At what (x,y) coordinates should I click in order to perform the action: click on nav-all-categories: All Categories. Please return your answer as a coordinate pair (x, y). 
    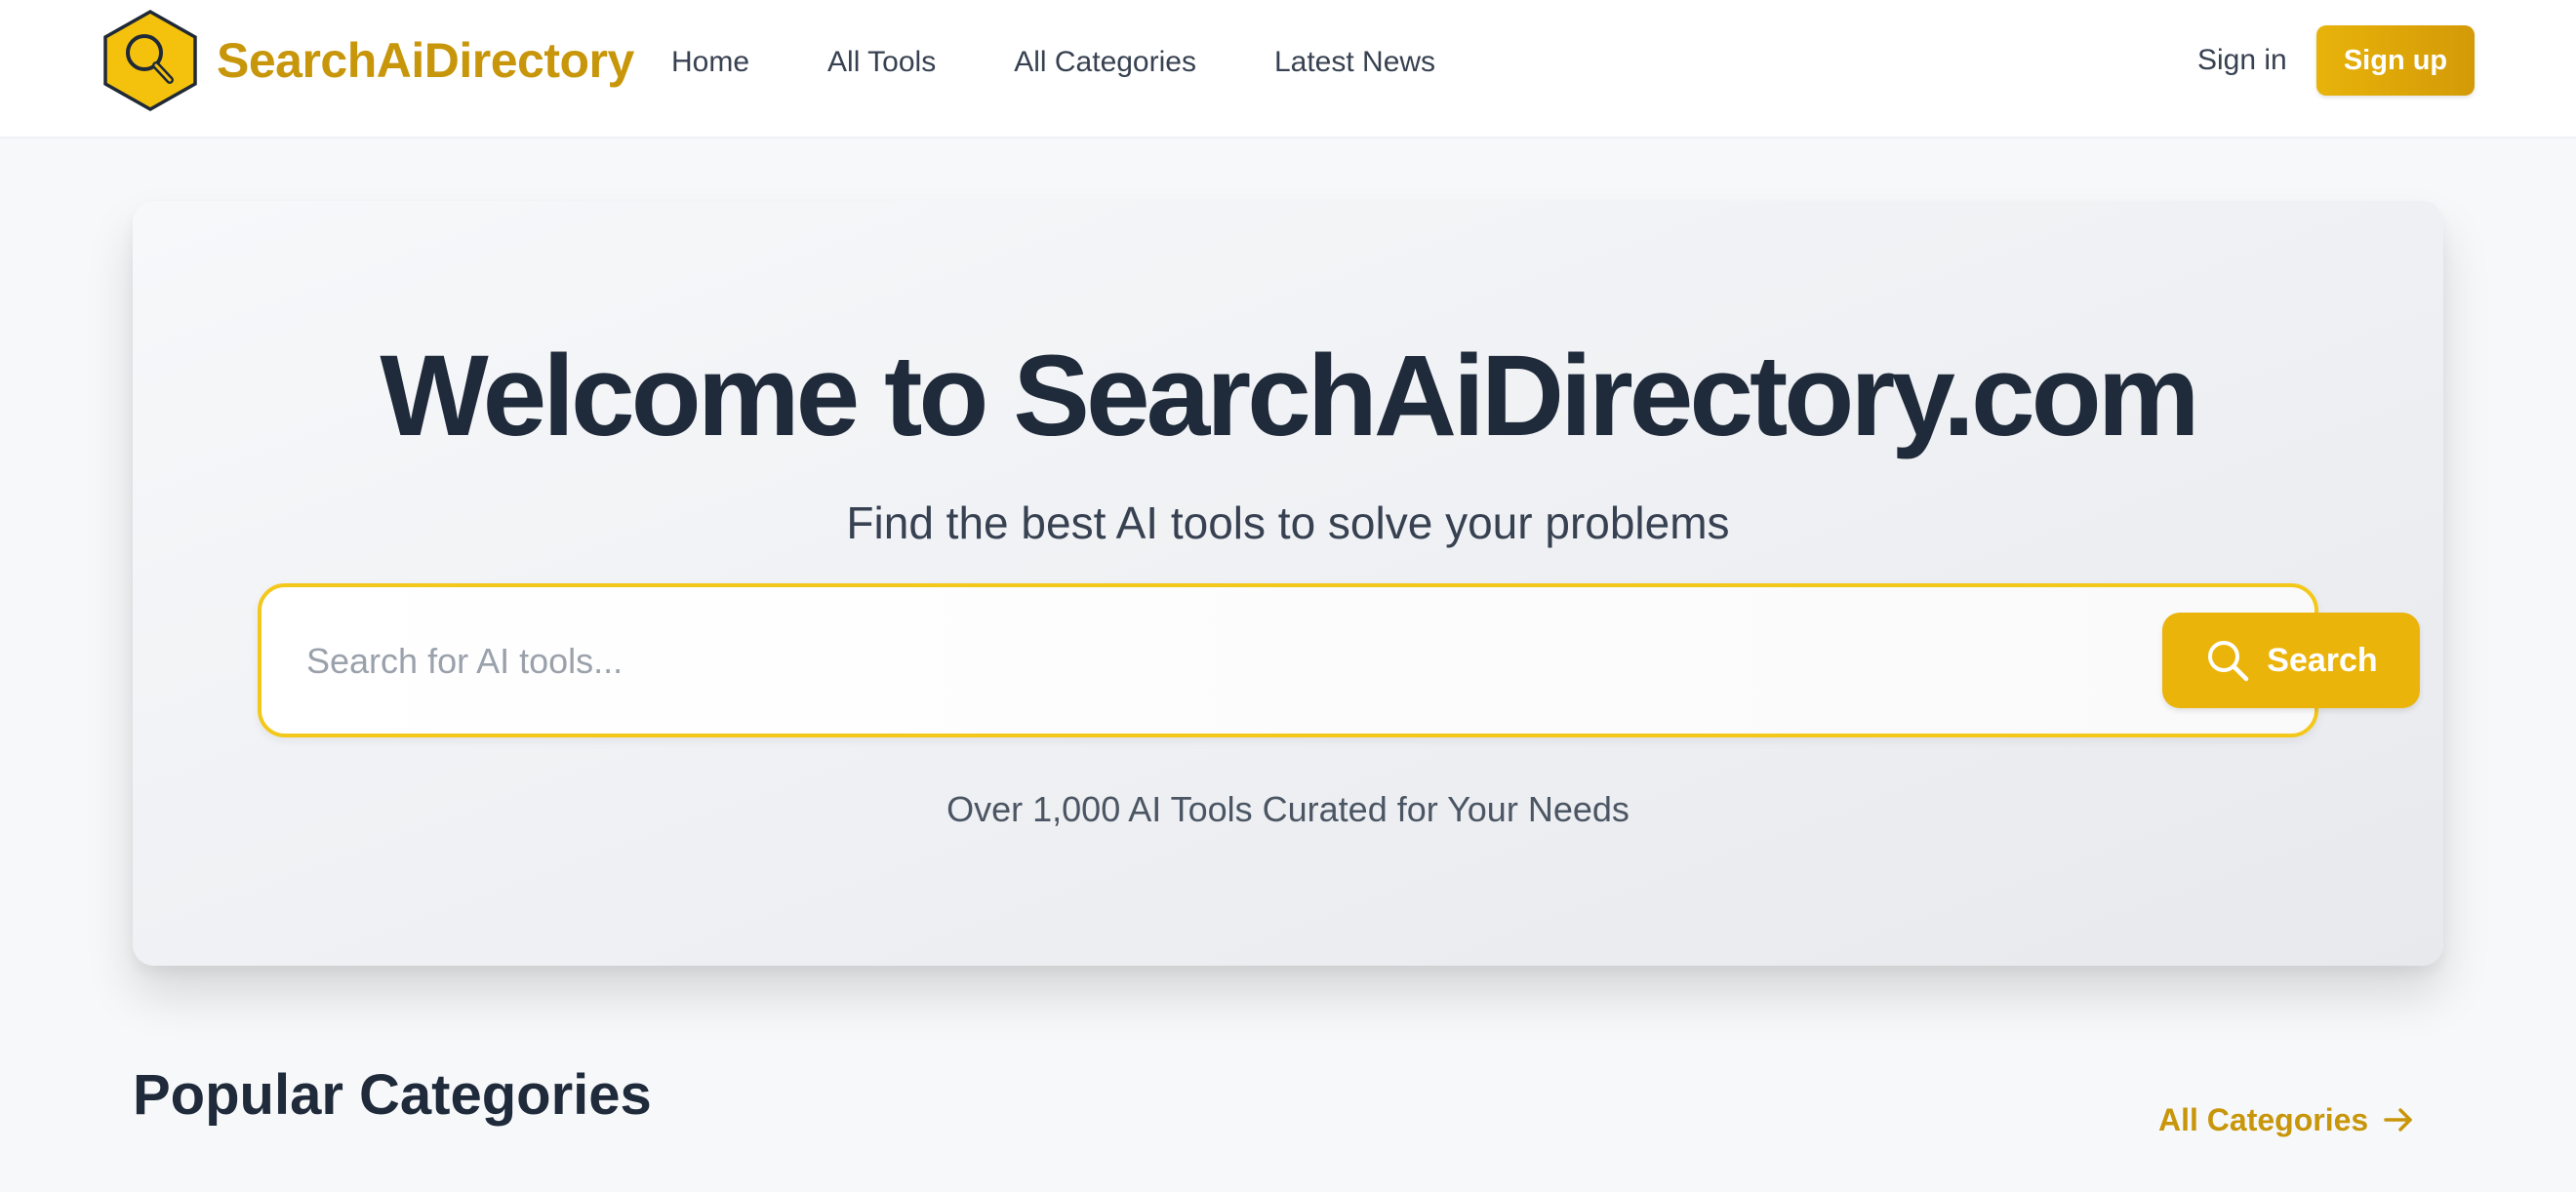
    Looking at the image, I should click on (1105, 62).